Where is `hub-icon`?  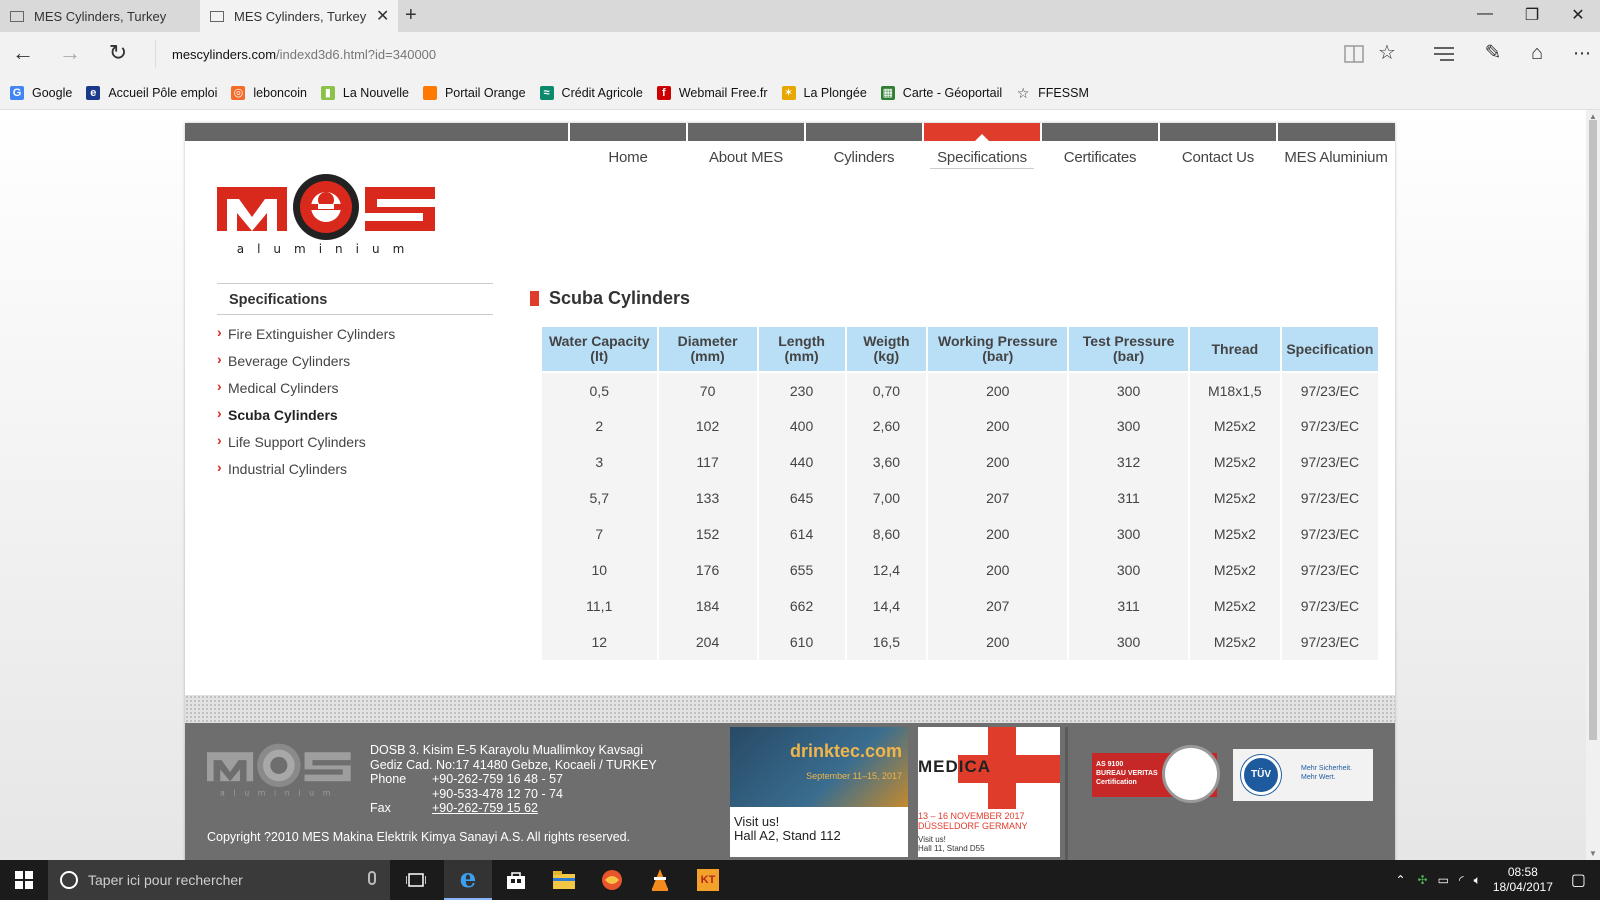
hub-icon is located at coordinates (1444, 54).